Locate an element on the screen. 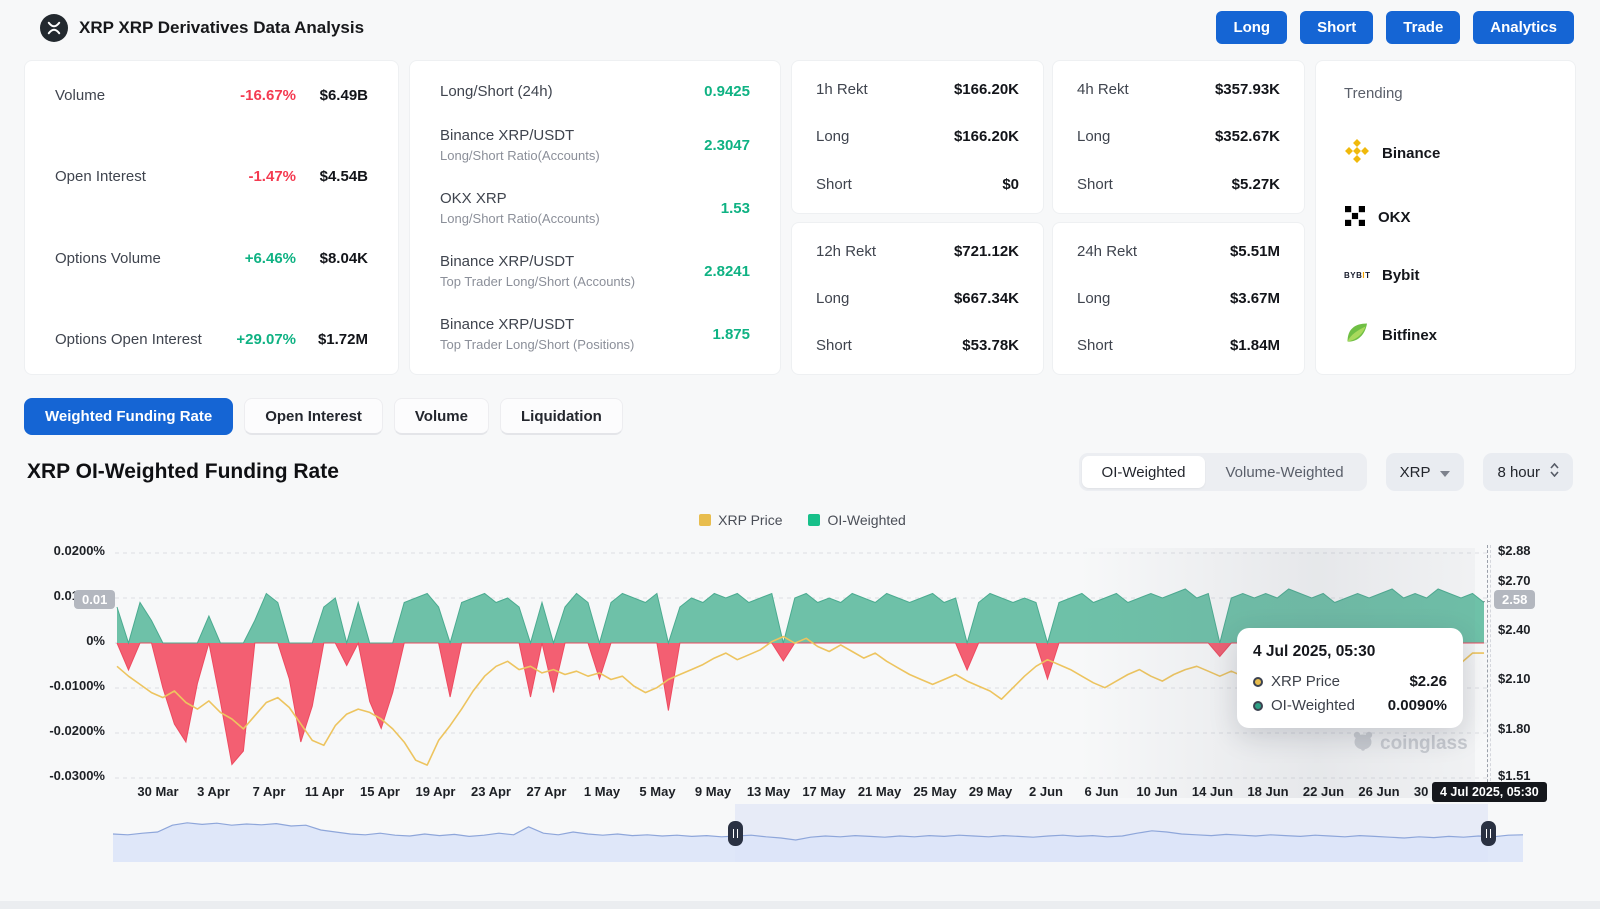  rekt-total-row: 24h Rekt $5.51M is located at coordinates (1178, 251).